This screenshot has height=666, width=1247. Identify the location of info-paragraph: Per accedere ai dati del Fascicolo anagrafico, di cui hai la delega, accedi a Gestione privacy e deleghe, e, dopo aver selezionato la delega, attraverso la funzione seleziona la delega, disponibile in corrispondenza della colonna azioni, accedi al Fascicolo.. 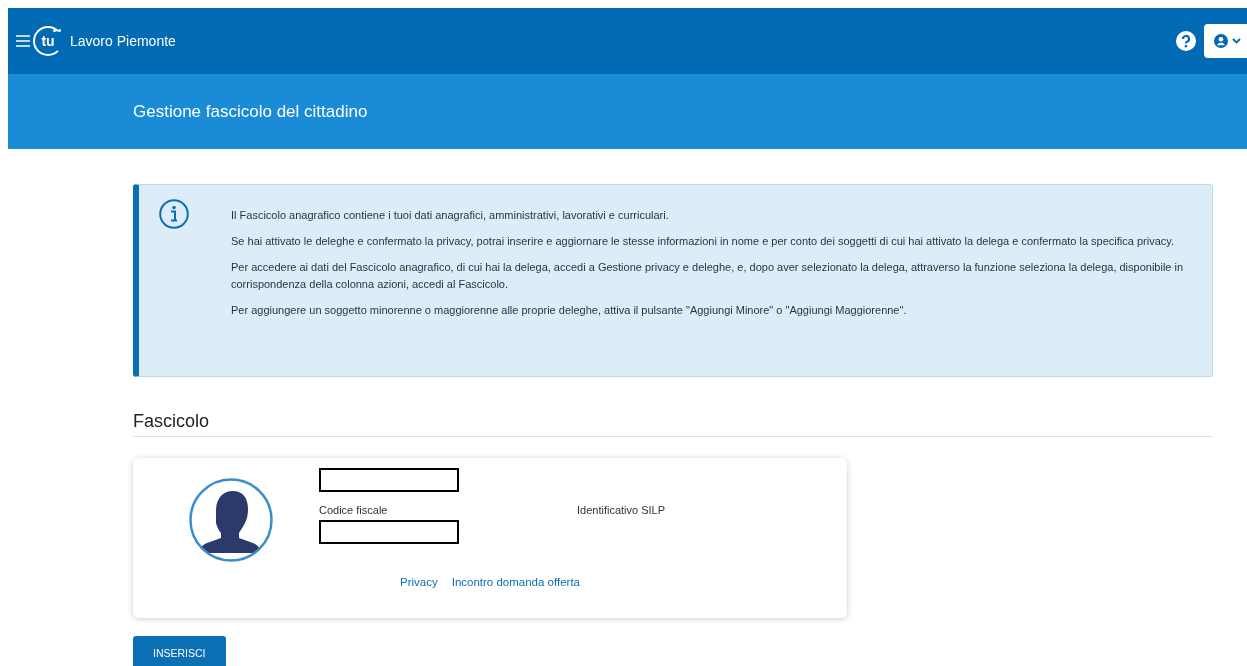
(708, 276).